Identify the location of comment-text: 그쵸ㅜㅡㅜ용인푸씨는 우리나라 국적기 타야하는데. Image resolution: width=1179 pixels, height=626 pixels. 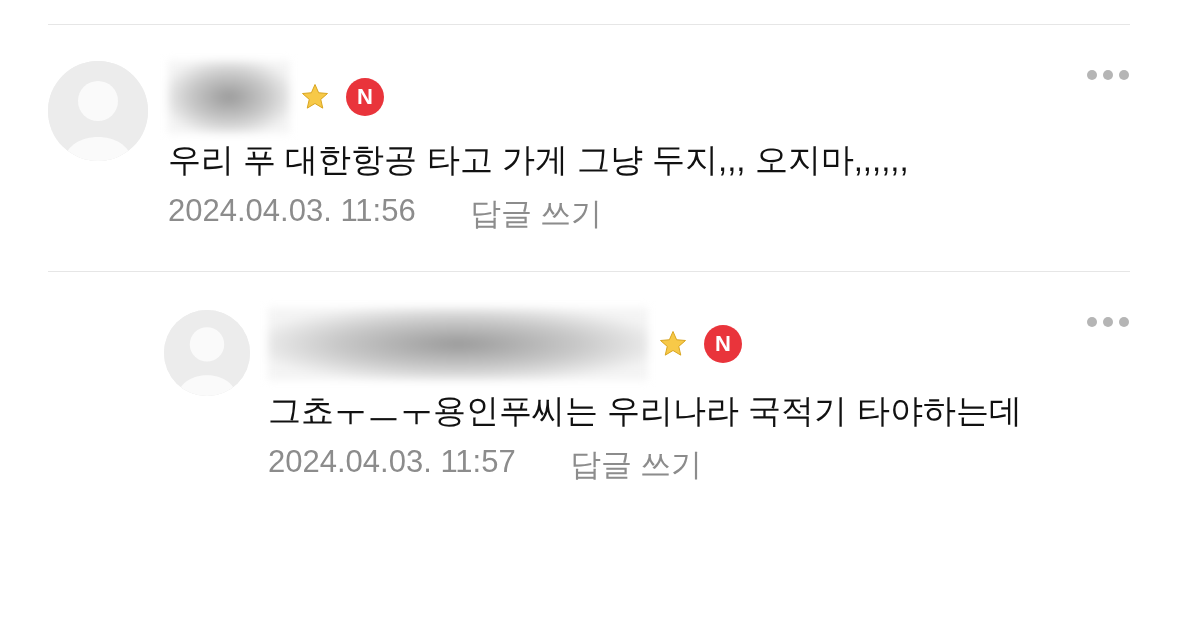
(645, 411).